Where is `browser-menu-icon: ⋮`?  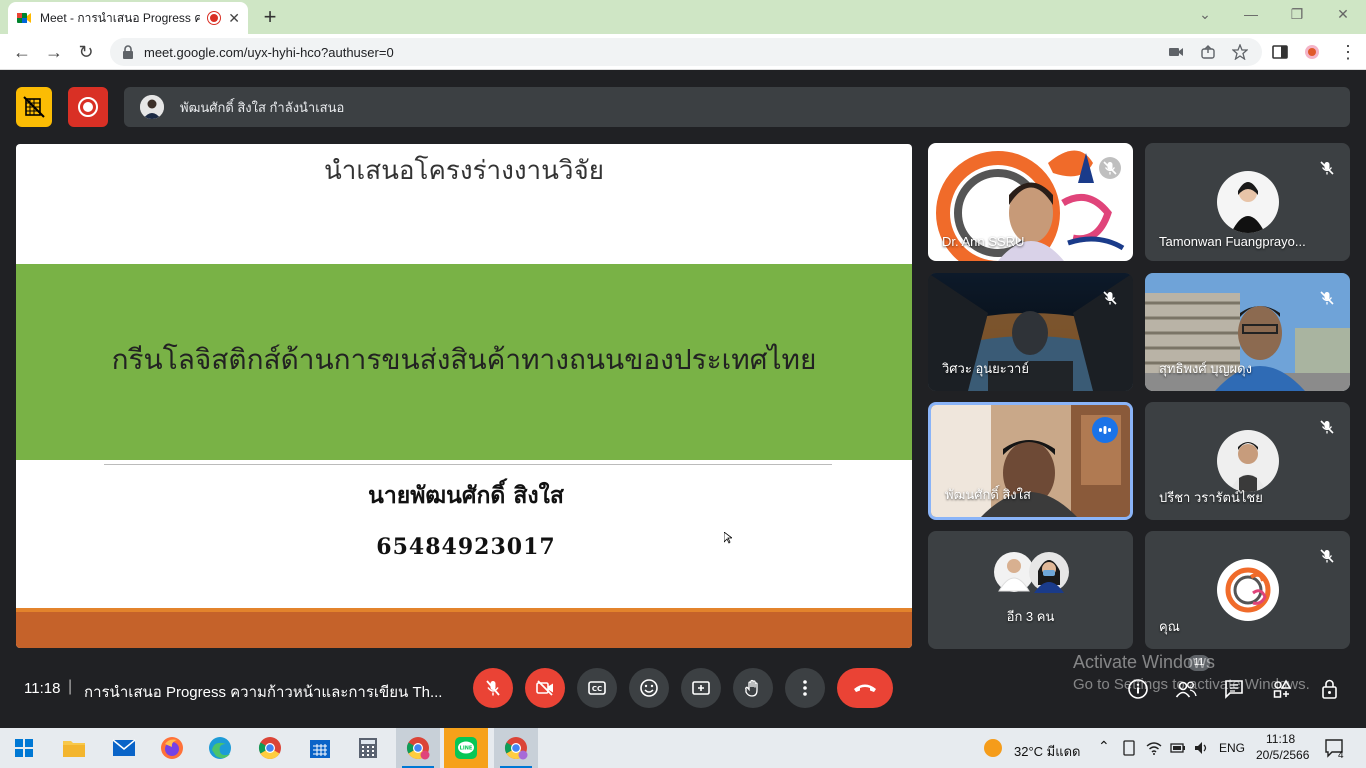 browser-menu-icon: ⋮ is located at coordinates (1348, 52).